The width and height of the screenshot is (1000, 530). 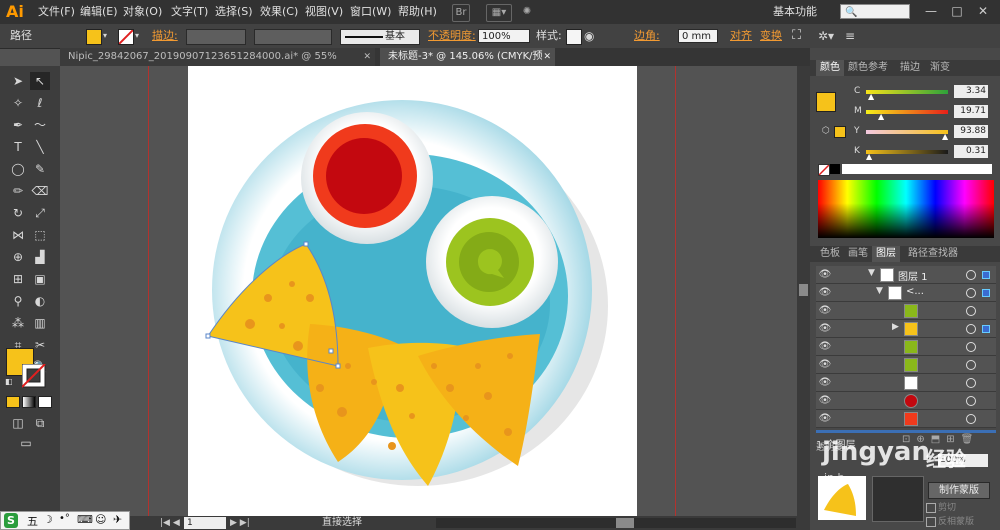 What do you see at coordinates (795, 12) in the screenshot?
I see `workspace-switcher: 基本功能` at bounding box center [795, 12].